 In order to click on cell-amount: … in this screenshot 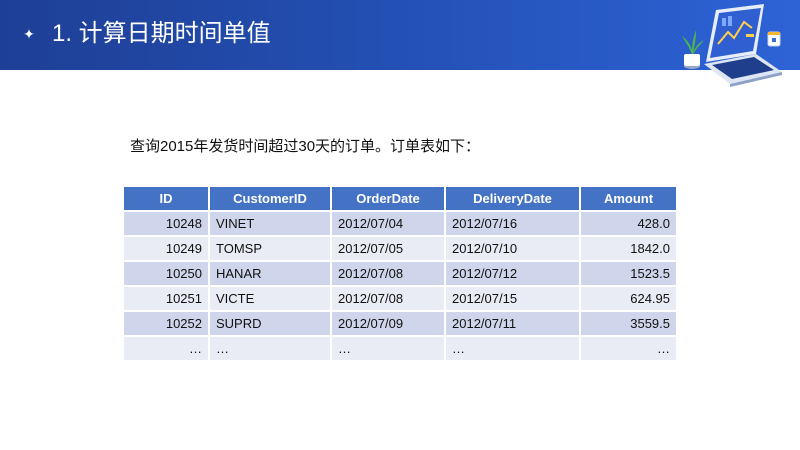, I will do `click(628, 349)`.